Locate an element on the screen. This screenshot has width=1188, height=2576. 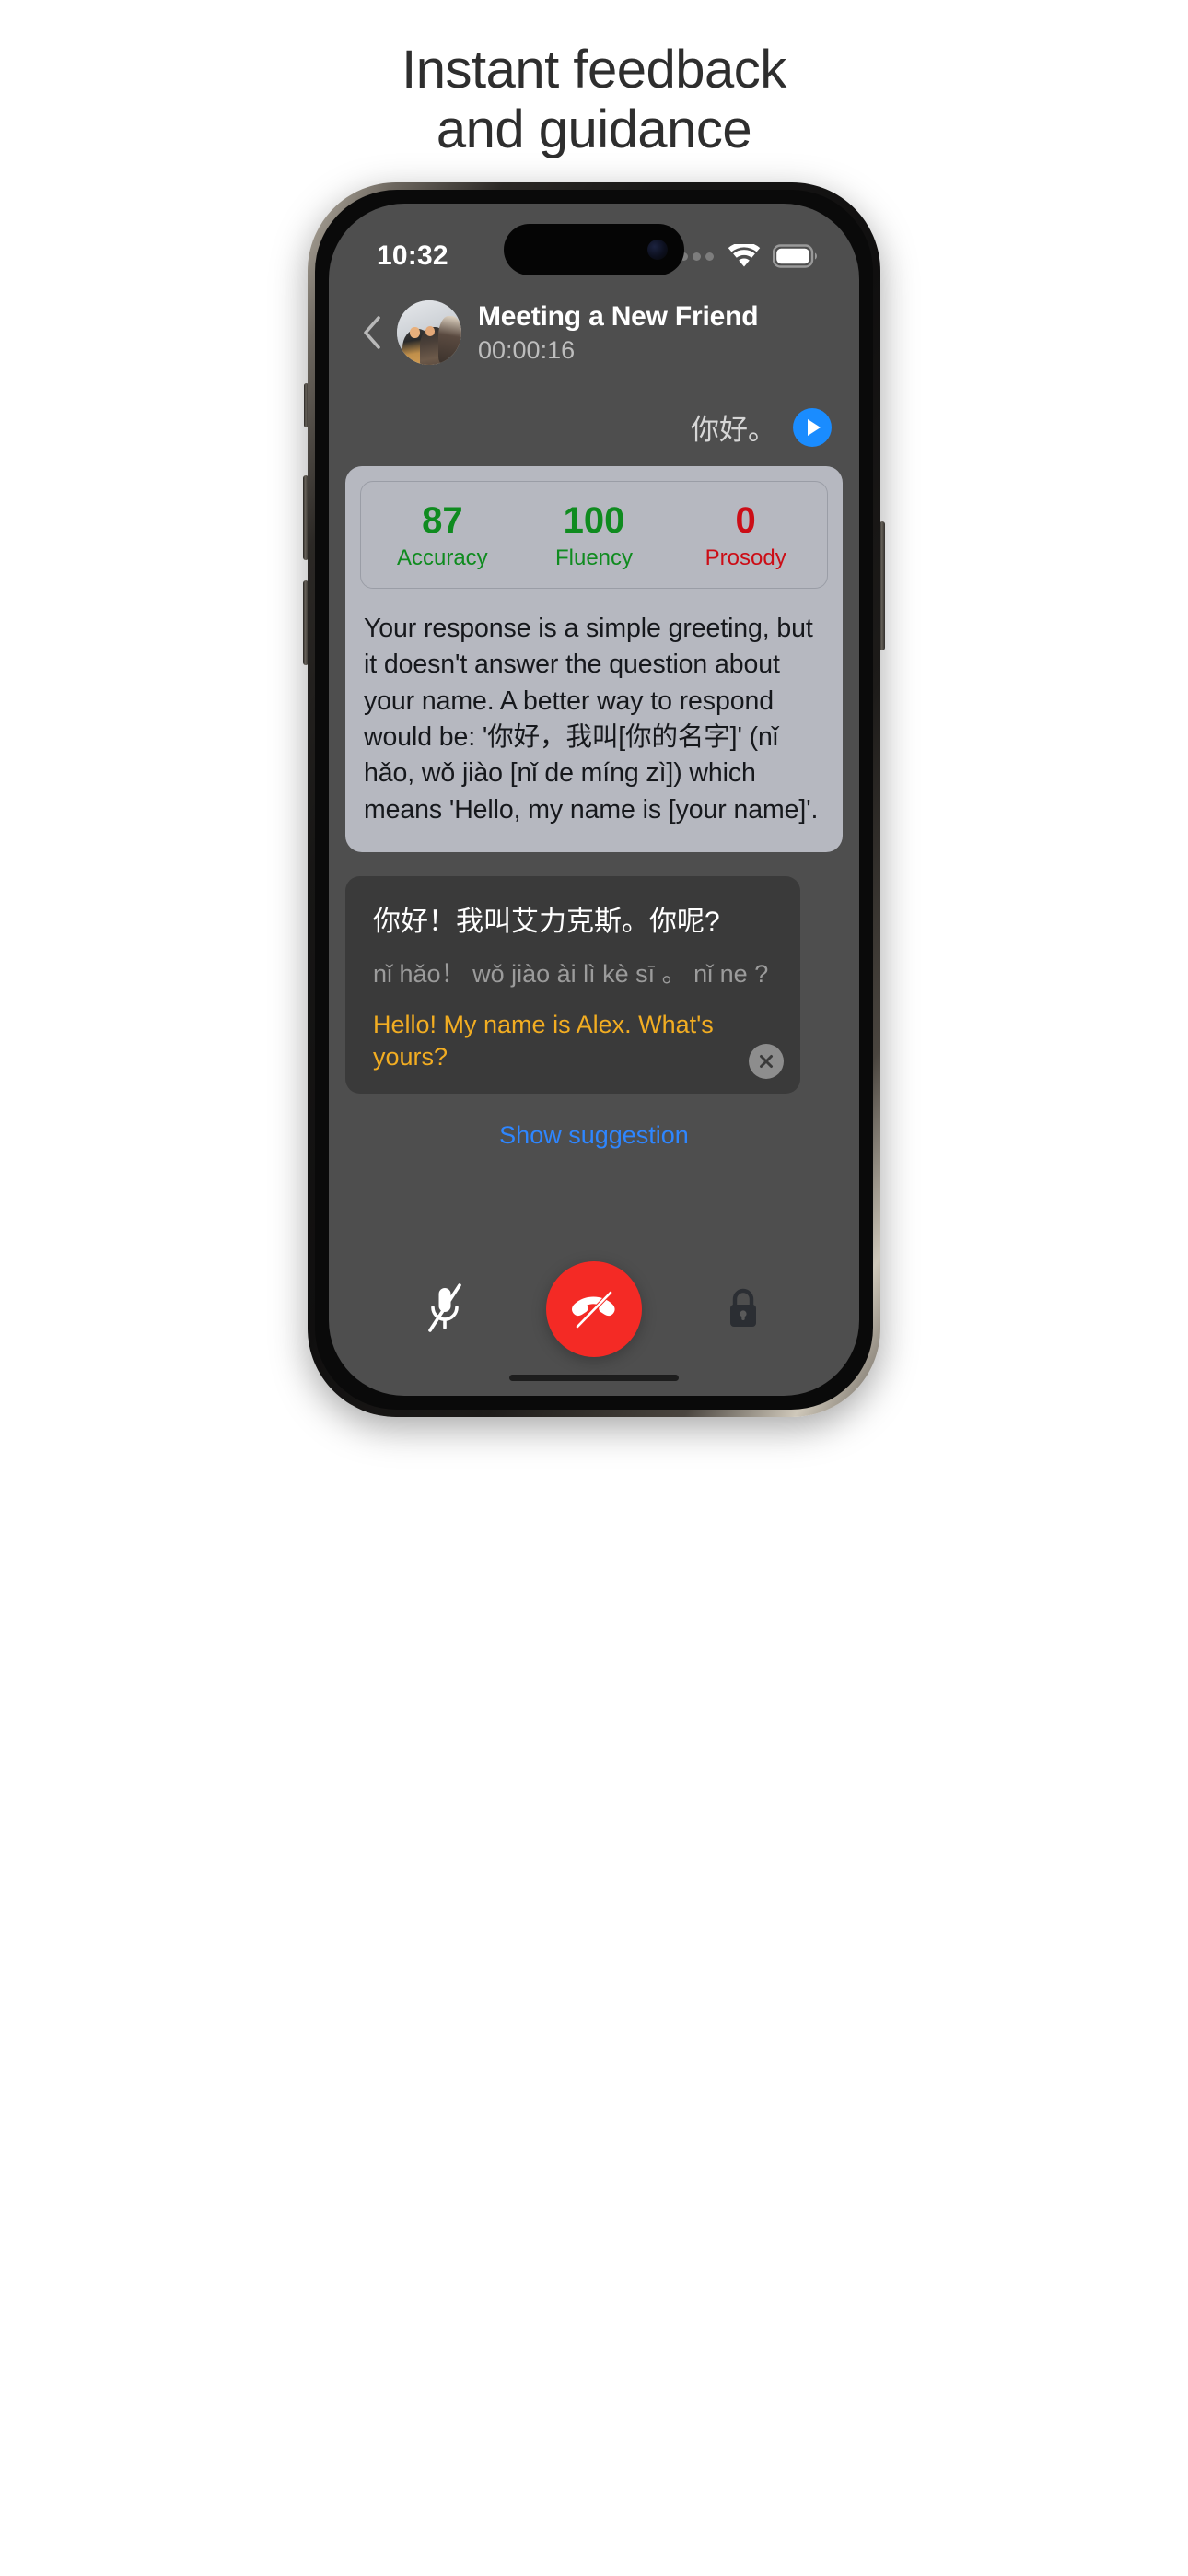
back-button is located at coordinates (372, 332).